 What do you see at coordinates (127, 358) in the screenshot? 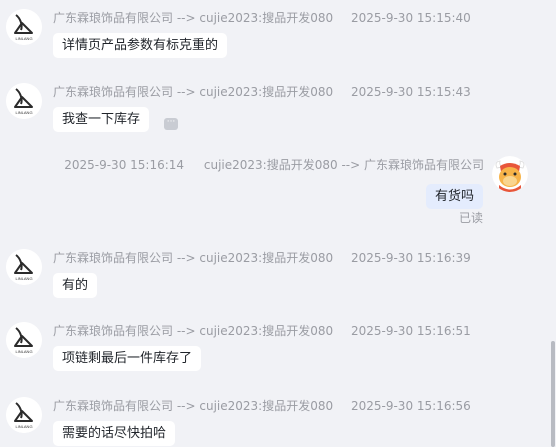
I see `message-bubble: 项链剩最后一件库存了` at bounding box center [127, 358].